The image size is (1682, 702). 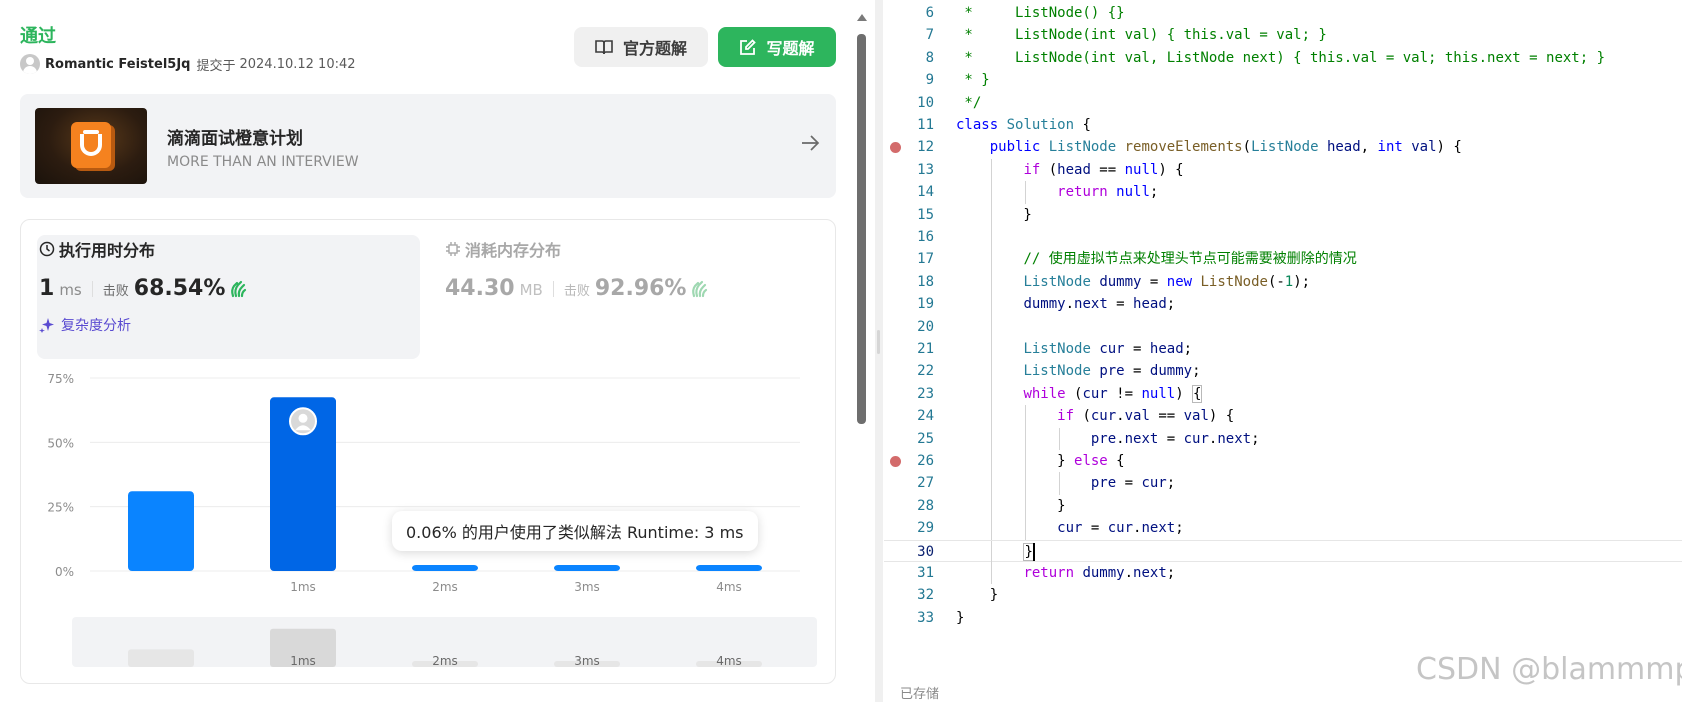 What do you see at coordinates (445, 661) in the screenshot?
I see `mini-x-tick-label: 2ms` at bounding box center [445, 661].